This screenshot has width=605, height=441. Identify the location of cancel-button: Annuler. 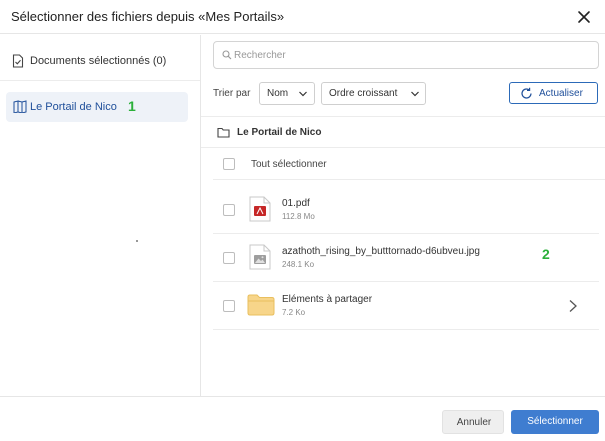
(473, 422).